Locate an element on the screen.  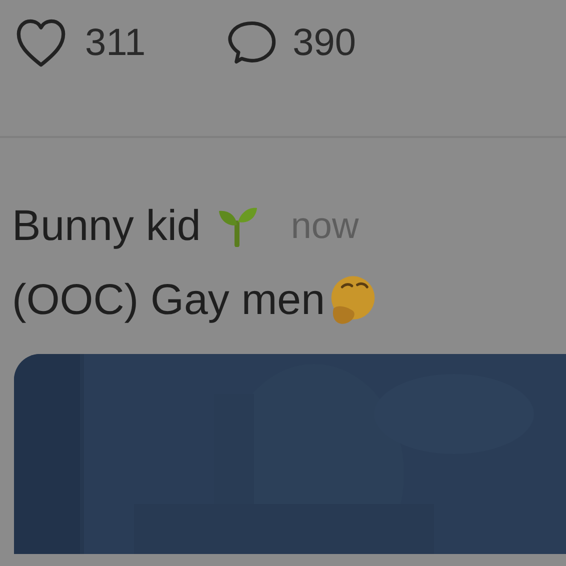
post-text: (OOC) Gay men is located at coordinates (168, 300).